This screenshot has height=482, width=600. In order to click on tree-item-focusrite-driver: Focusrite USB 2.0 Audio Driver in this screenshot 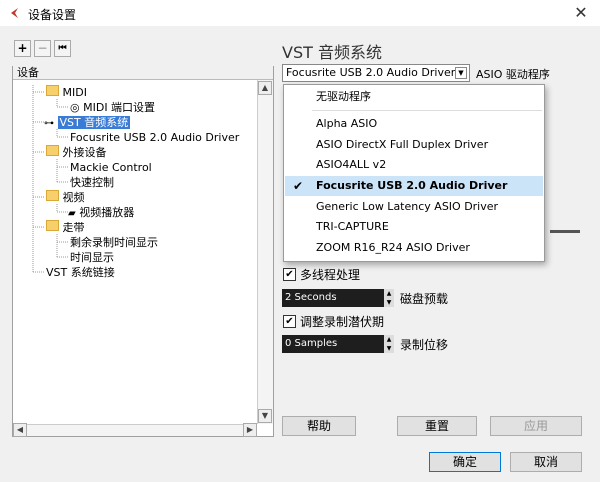, I will do `click(154, 137)`.